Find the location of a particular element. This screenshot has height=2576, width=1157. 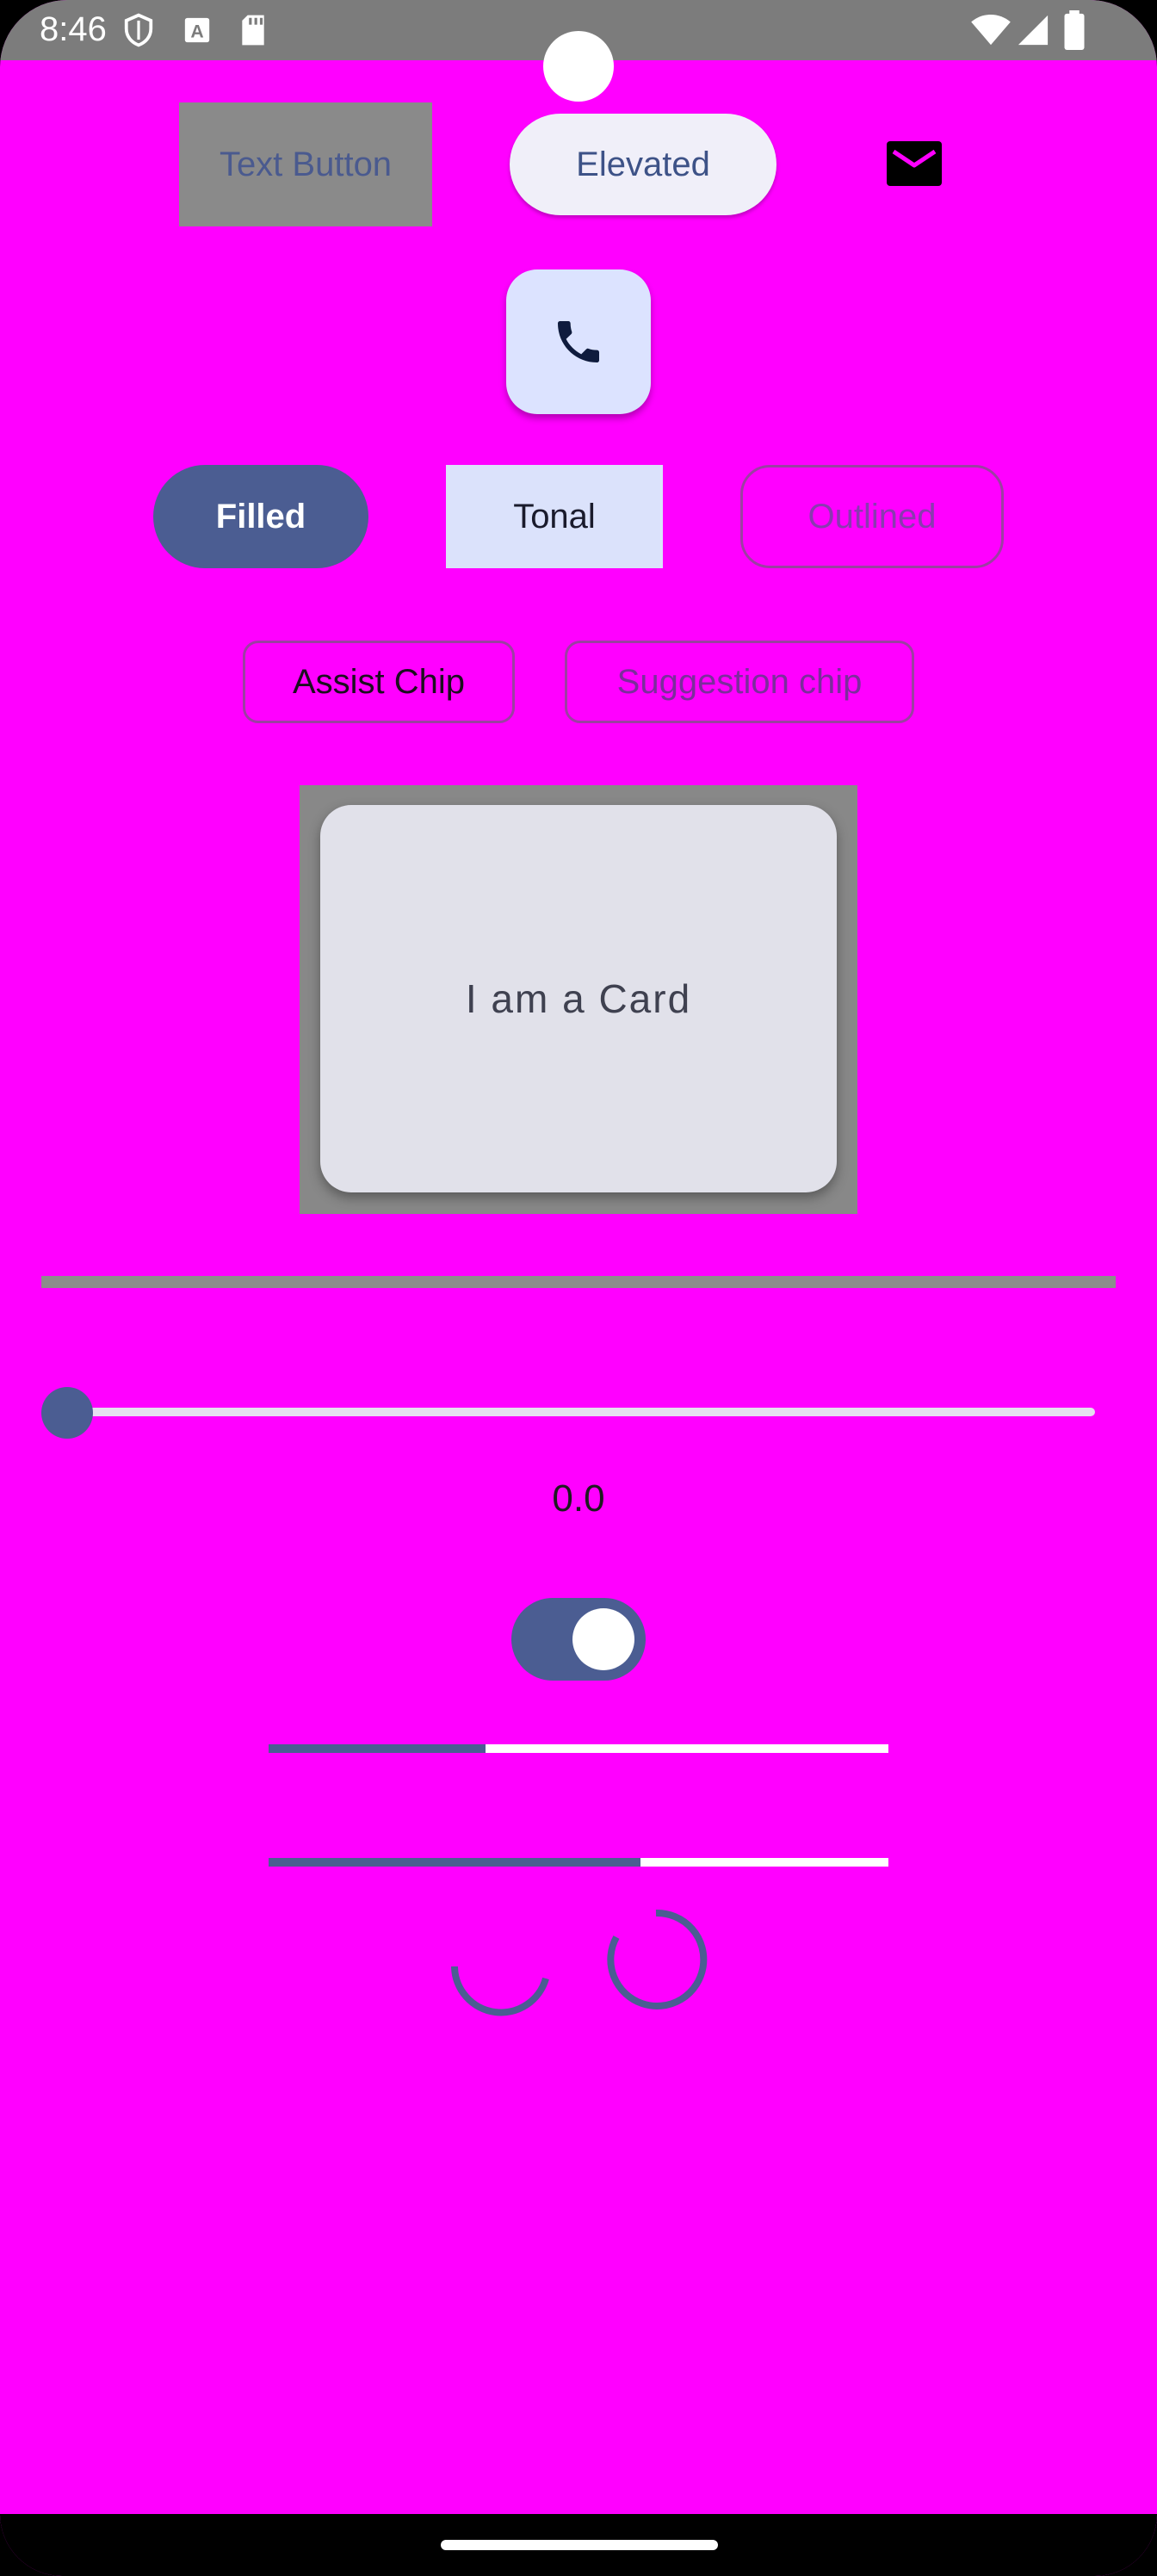

keyboard-a-icon: A is located at coordinates (197, 30).